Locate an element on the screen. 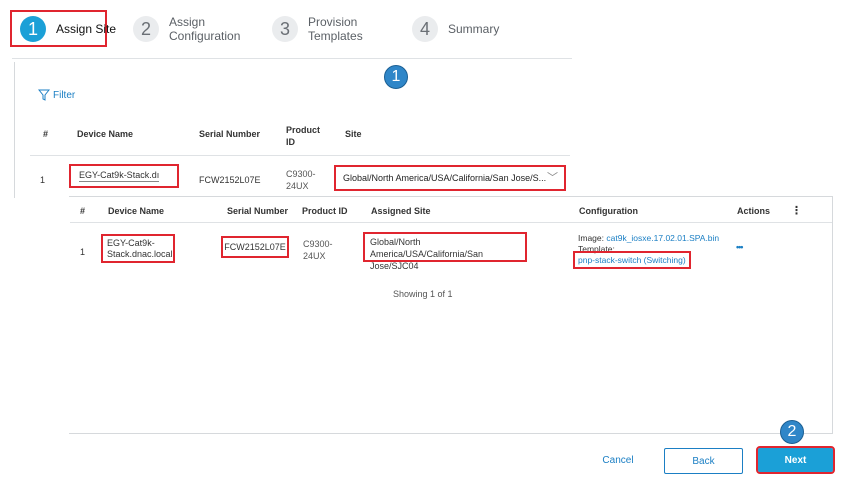  cancel-button: Cancel is located at coordinates (618, 460).